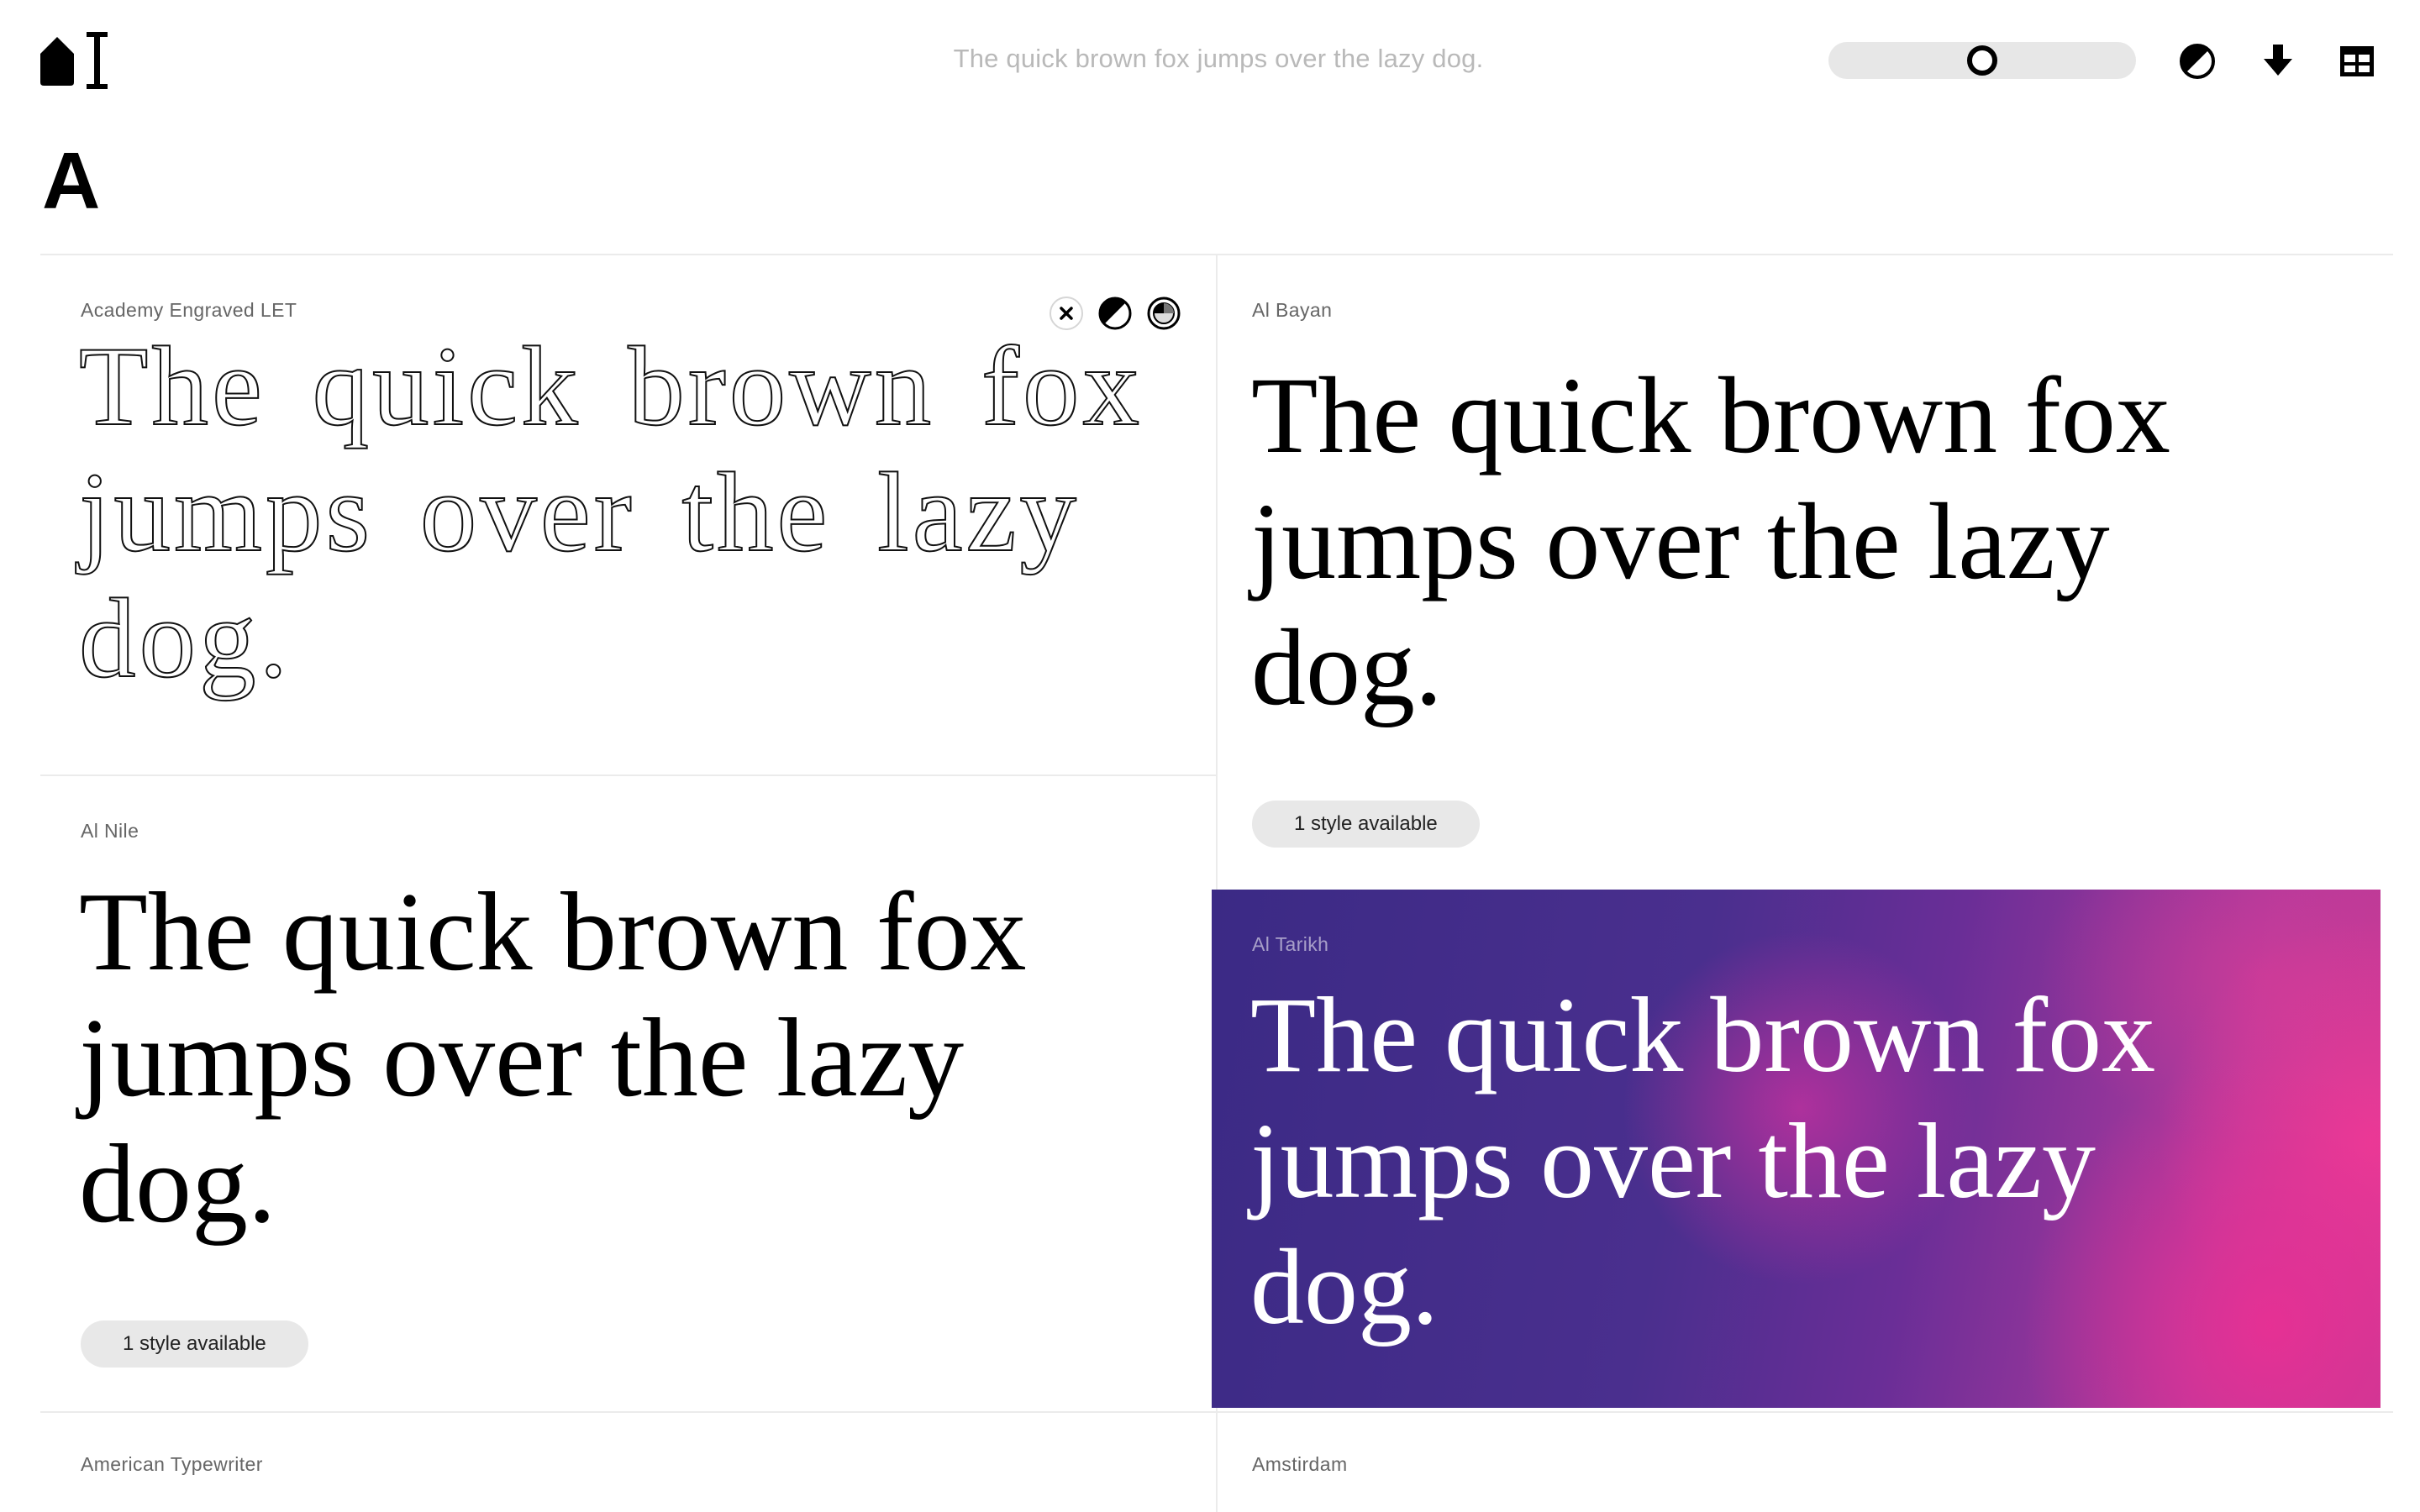 This screenshot has width=2420, height=1512. I want to click on contrast-icon, so click(2197, 61).